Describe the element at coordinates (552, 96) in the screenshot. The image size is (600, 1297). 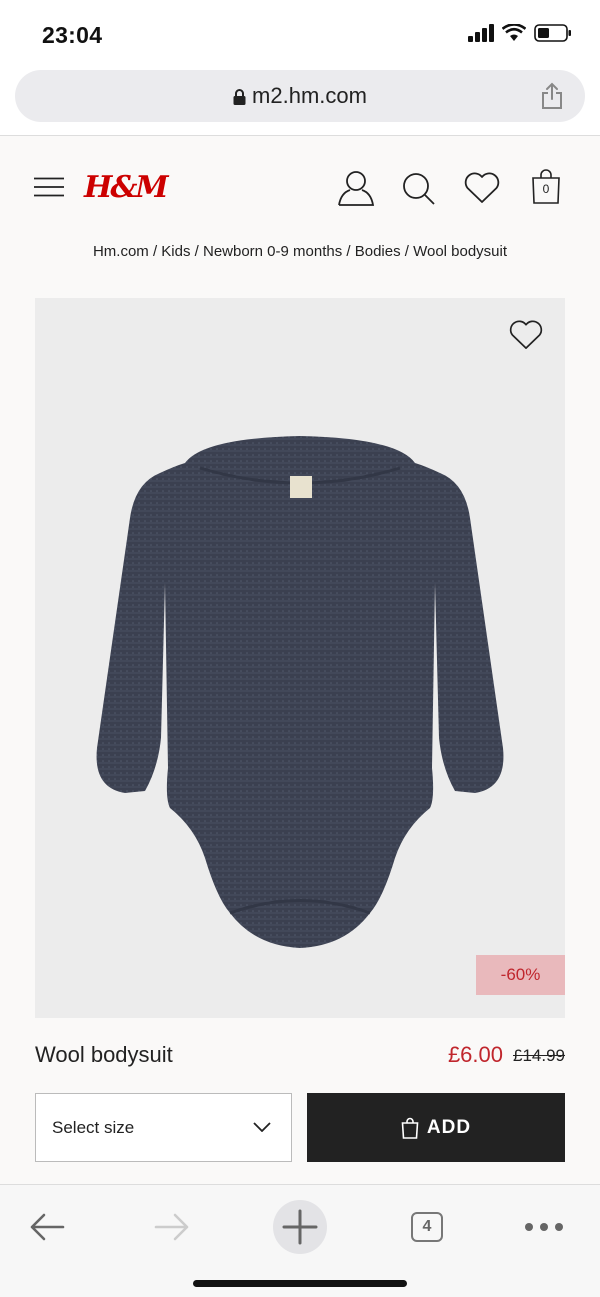
I see `share-icon` at that location.